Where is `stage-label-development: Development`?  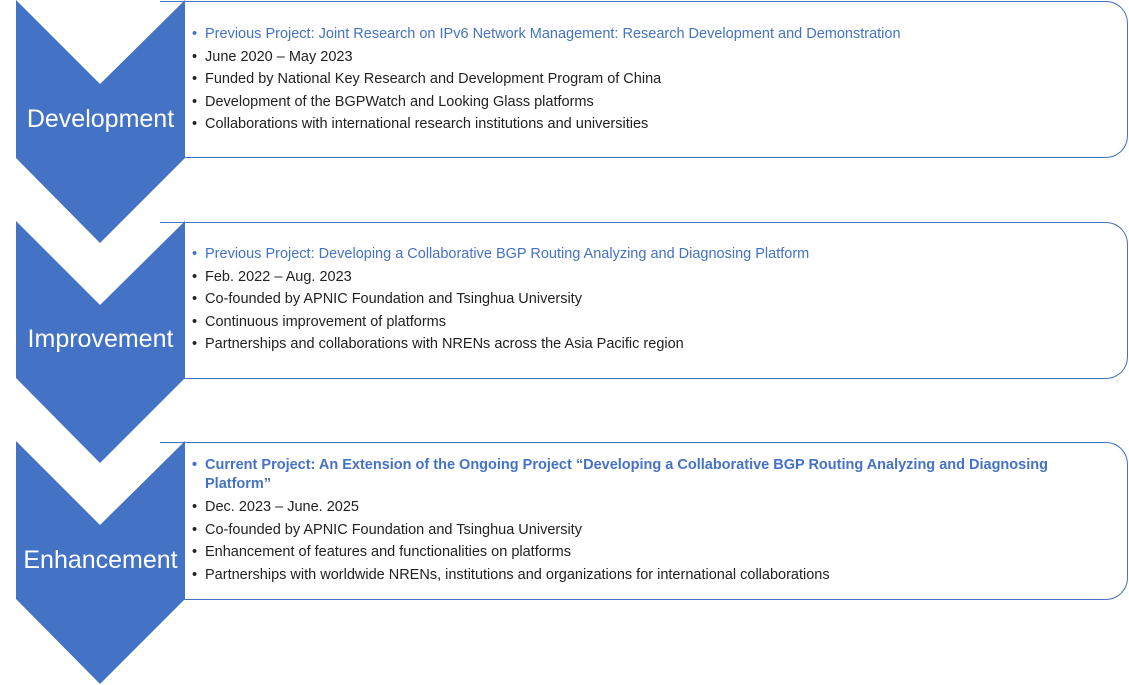 stage-label-development: Development is located at coordinates (100, 119).